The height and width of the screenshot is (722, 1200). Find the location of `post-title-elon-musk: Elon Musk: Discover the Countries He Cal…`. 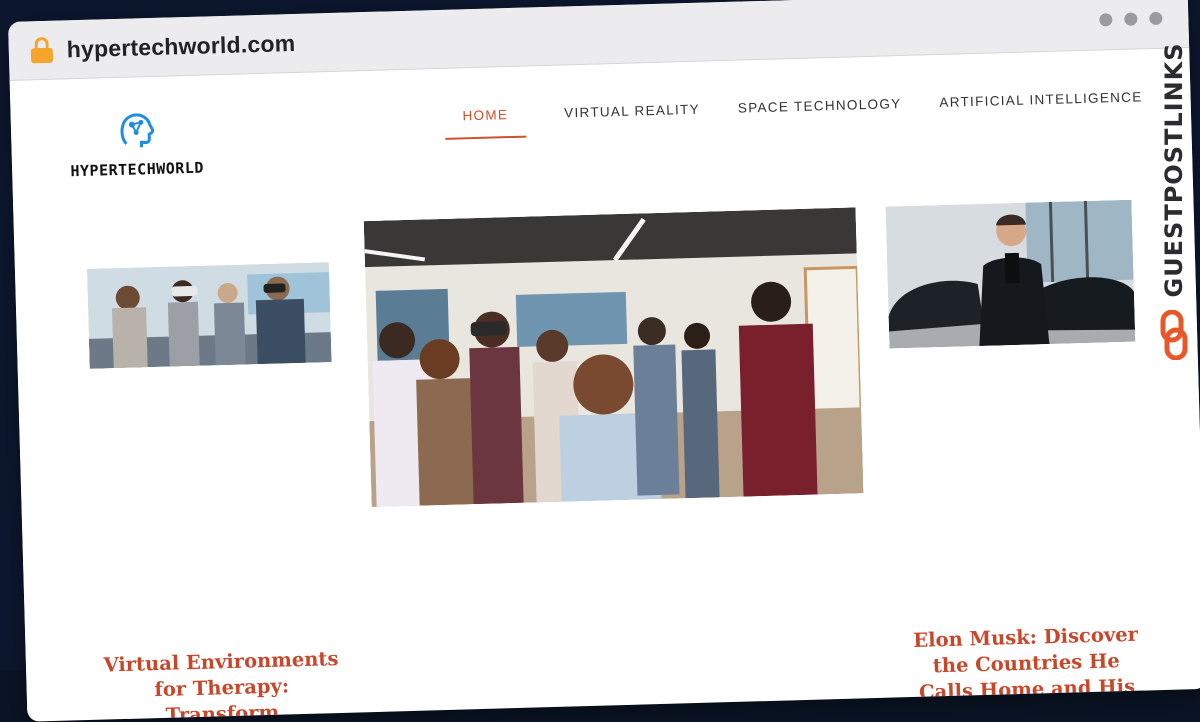

post-title-elon-musk: Elon Musk: Discover the Countries He Cal… is located at coordinates (1026, 671).